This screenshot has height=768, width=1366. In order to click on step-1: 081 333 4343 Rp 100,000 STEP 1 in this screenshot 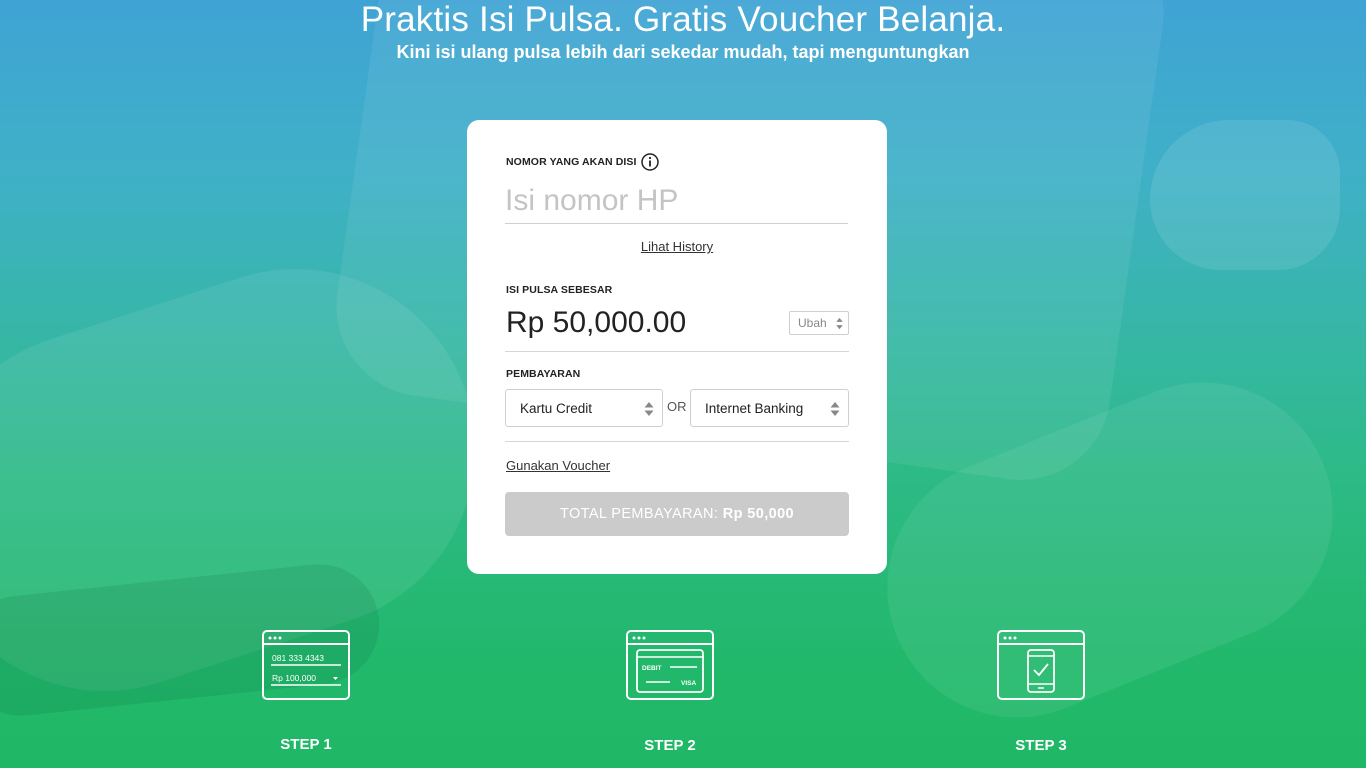, I will do `click(307, 691)`.